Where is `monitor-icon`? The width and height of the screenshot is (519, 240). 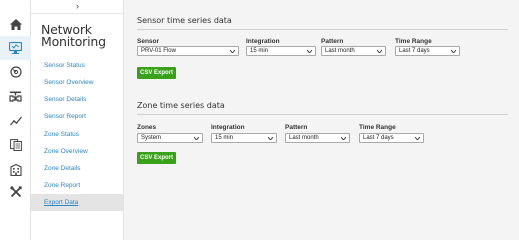 monitor-icon is located at coordinates (15, 48).